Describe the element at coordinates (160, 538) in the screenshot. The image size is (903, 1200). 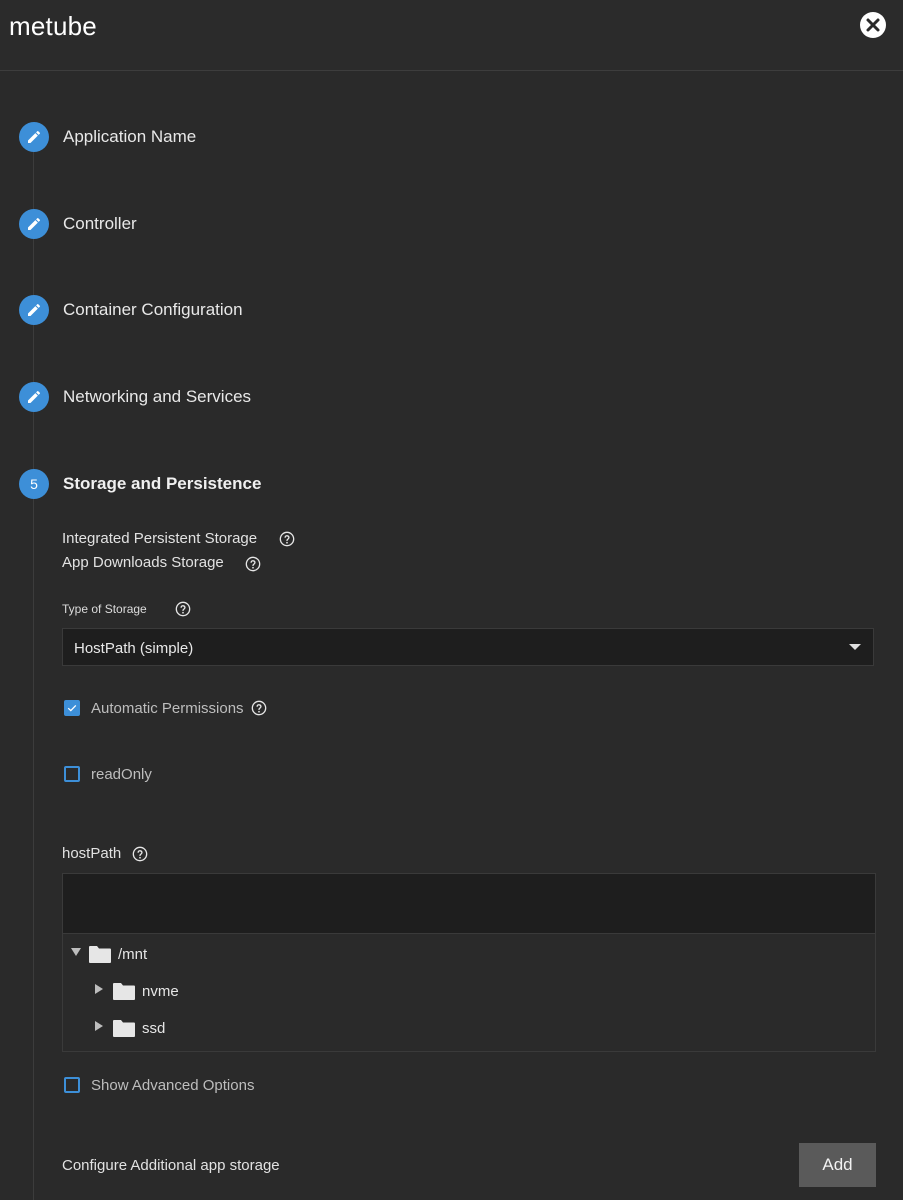
I see `integrated-storage-label: Integrated Persistent Storage` at that location.